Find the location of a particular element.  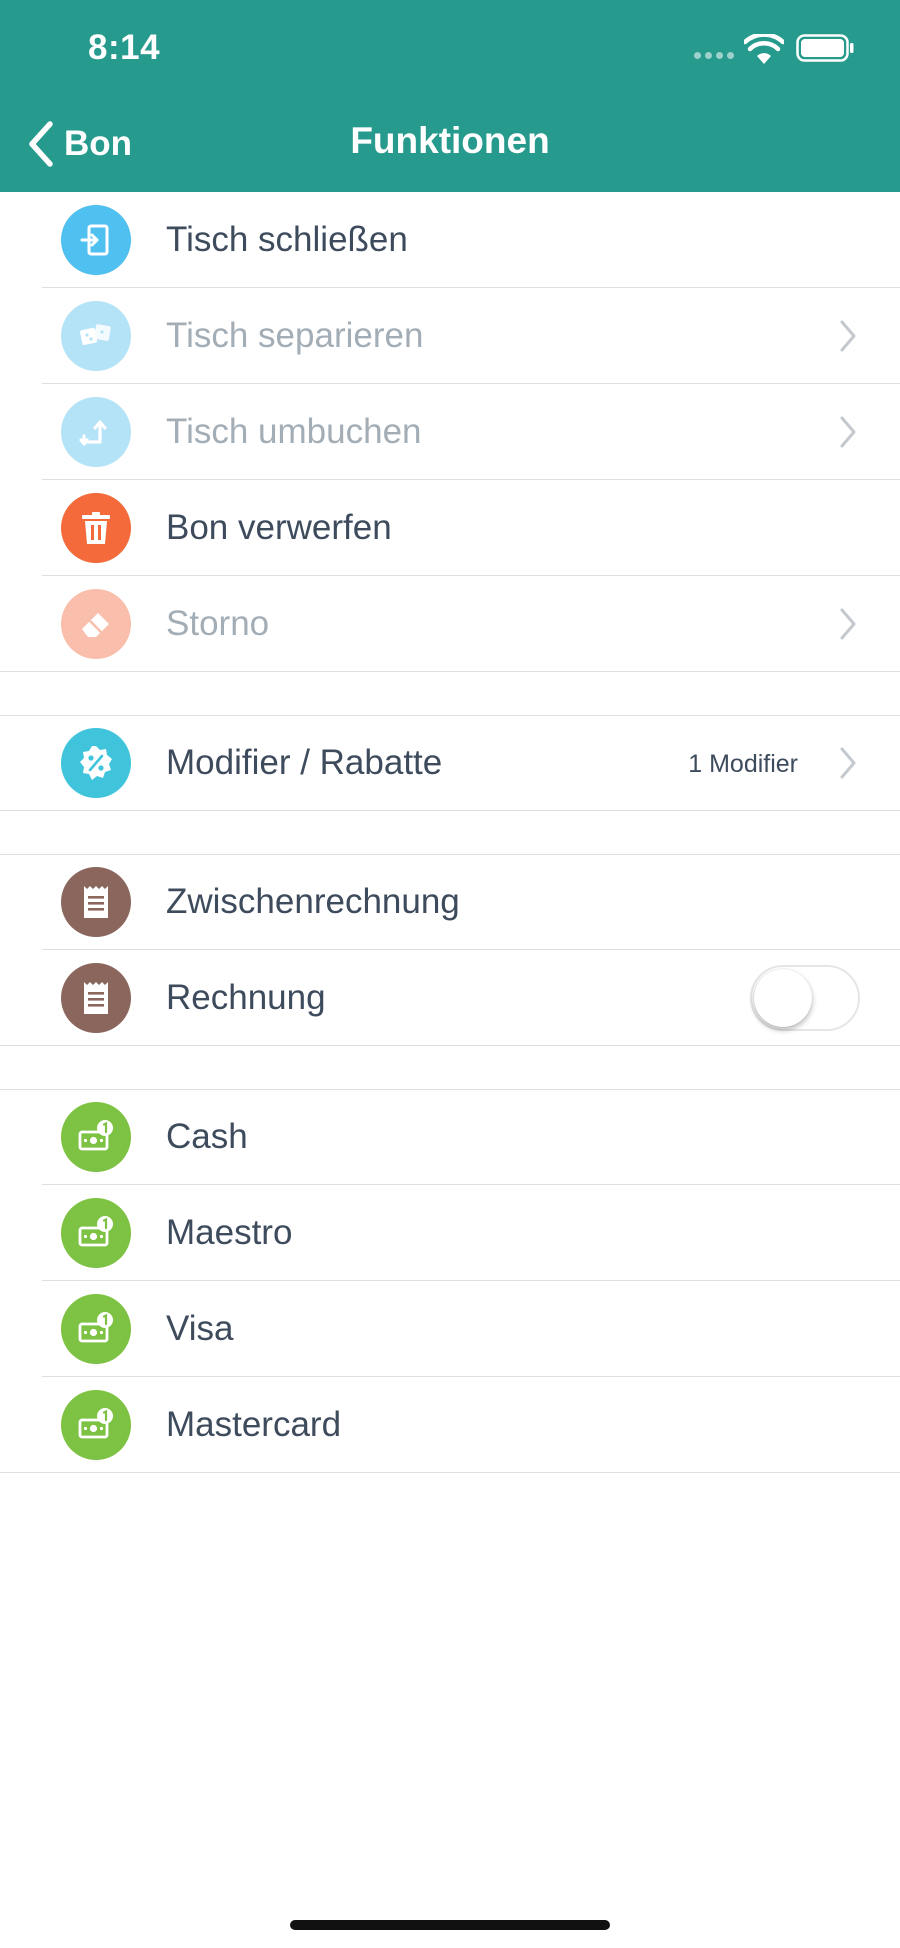

row-payment-cash: Cash is located at coordinates (450, 1137).